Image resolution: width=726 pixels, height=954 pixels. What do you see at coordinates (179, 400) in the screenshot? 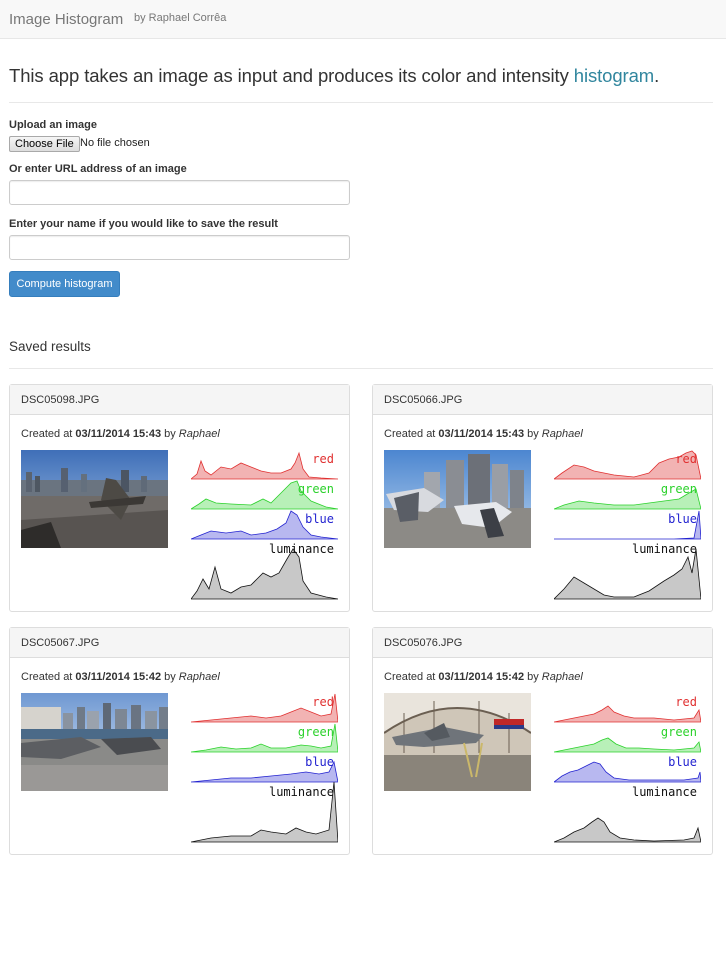
I see `result-filename: DSC05098.JPG` at bounding box center [179, 400].